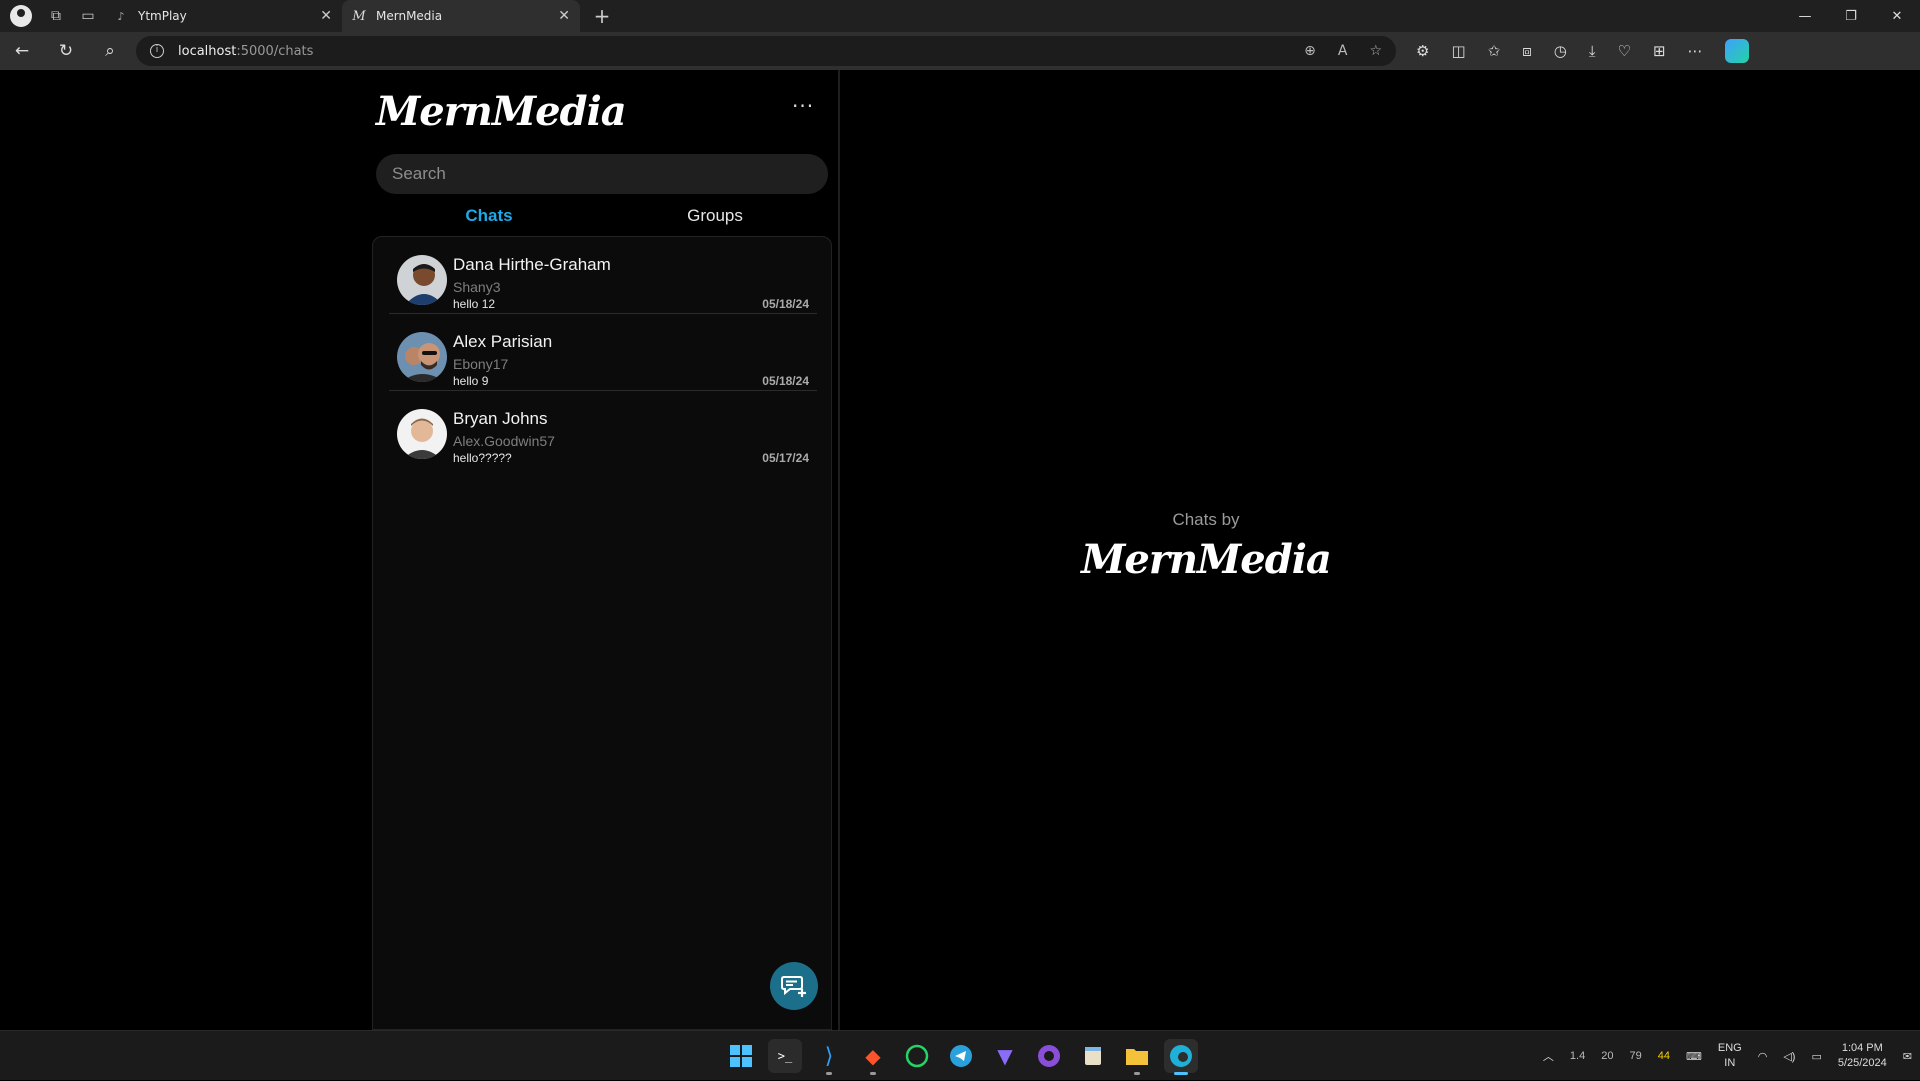 The height and width of the screenshot is (1081, 1920). What do you see at coordinates (482, 458) in the screenshot?
I see `chat-last-message: hello?????` at bounding box center [482, 458].